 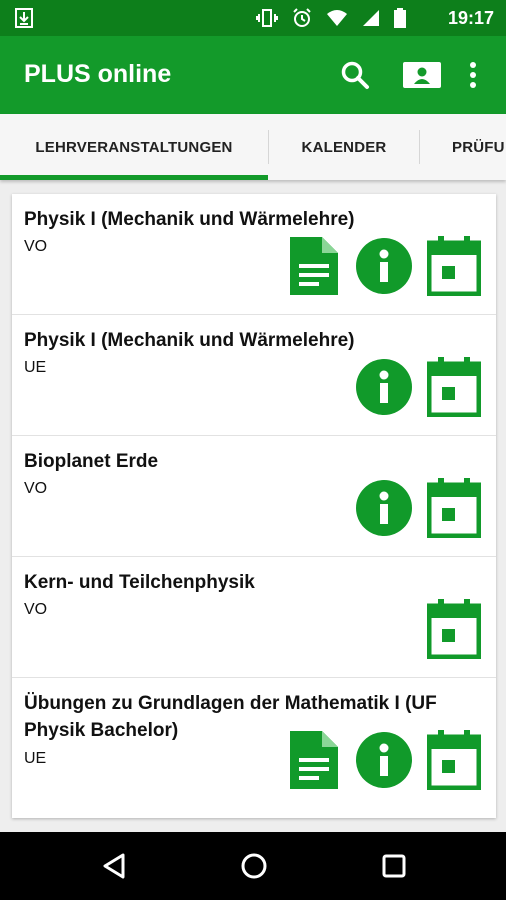 What do you see at coordinates (91, 461) in the screenshot?
I see `course-name: Bioplanet Erde` at bounding box center [91, 461].